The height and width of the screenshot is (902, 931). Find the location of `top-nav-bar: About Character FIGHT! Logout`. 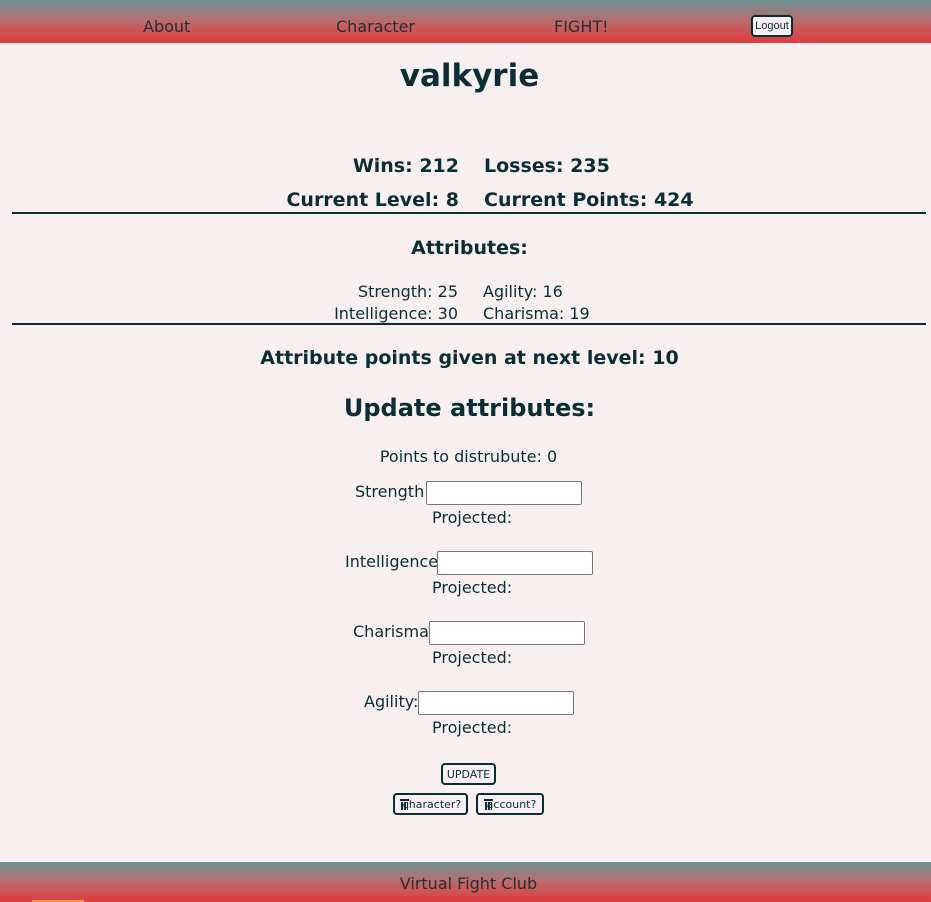

top-nav-bar: About Character FIGHT! Logout is located at coordinates (465, 21).